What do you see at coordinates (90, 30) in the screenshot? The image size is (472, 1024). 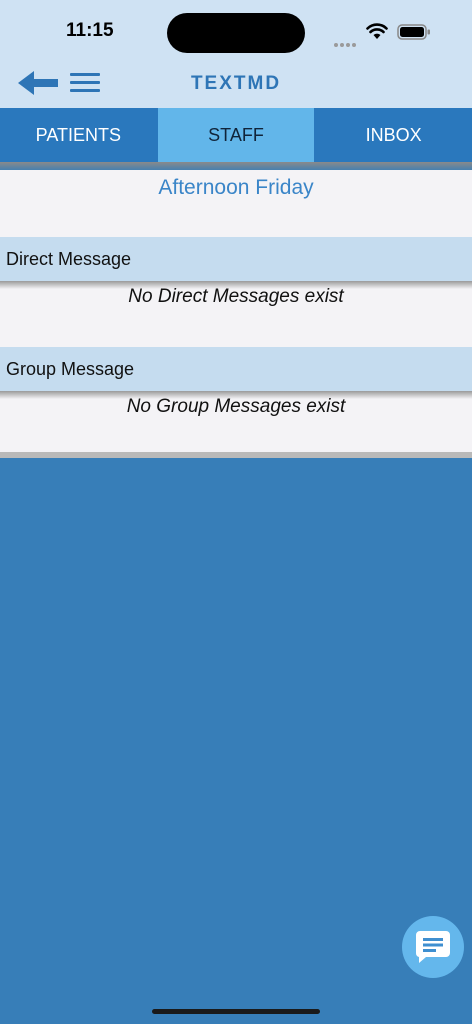 I see `status-time: 11:15` at bounding box center [90, 30].